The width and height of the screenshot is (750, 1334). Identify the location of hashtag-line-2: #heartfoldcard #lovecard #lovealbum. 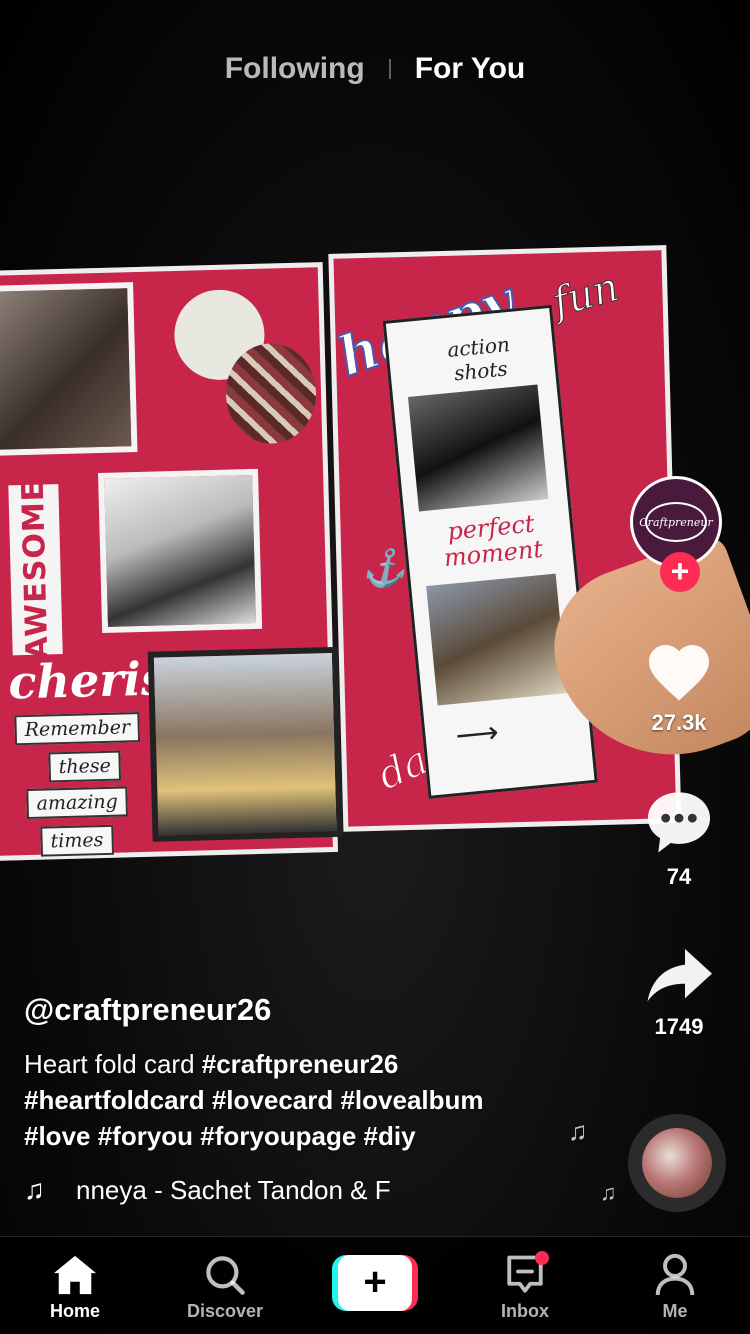
(254, 1100).